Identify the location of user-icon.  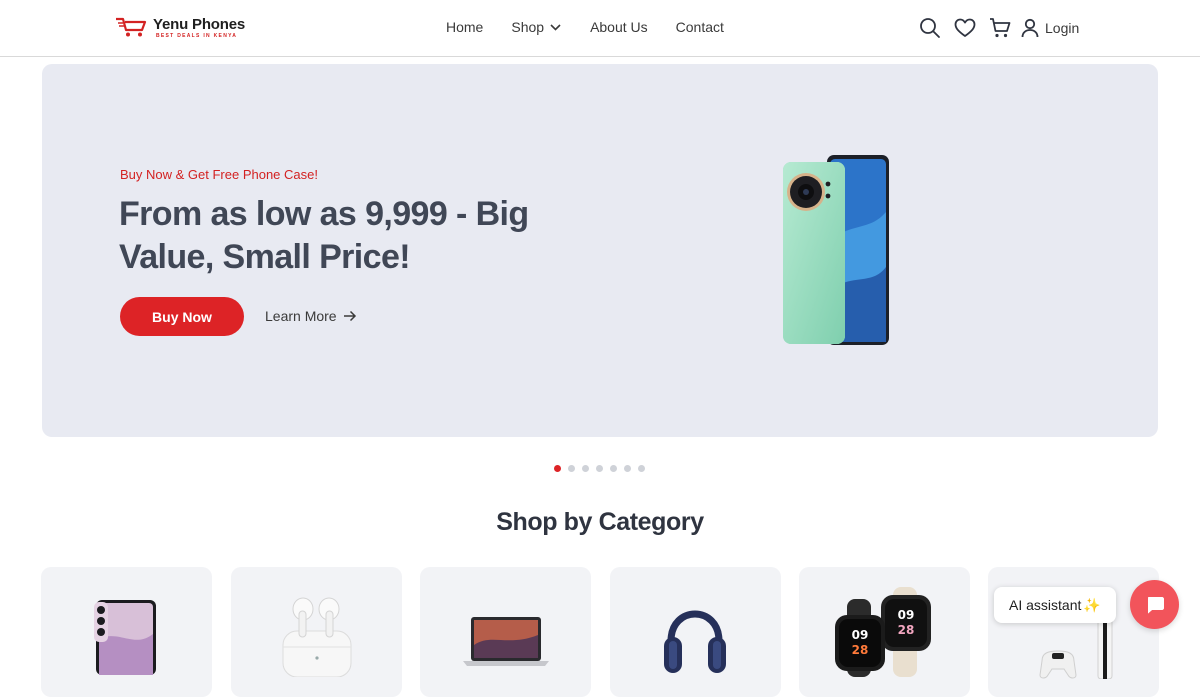
(1030, 28).